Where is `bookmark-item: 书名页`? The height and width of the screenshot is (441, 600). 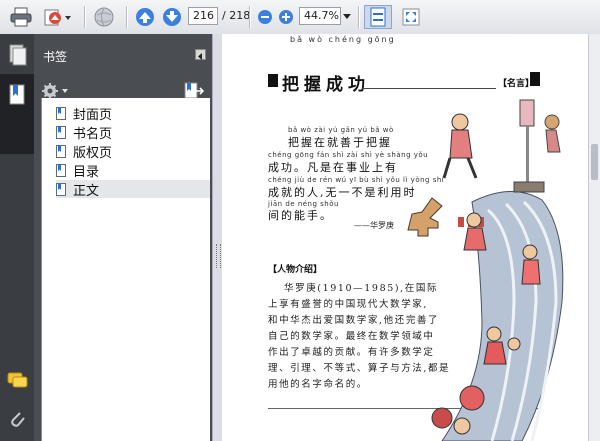 bookmark-item: 书名页 is located at coordinates (133, 132).